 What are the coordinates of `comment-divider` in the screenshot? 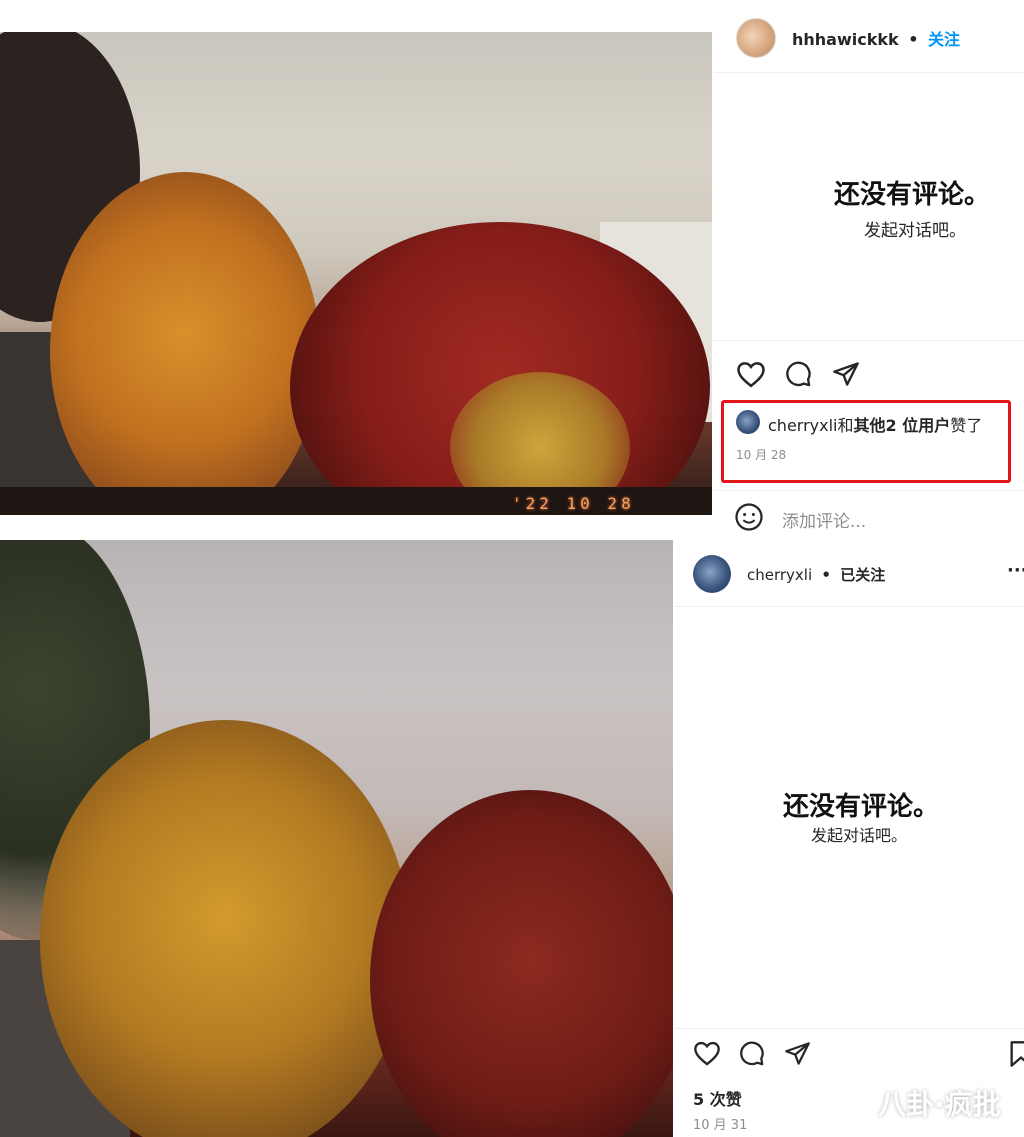 It's located at (869, 490).